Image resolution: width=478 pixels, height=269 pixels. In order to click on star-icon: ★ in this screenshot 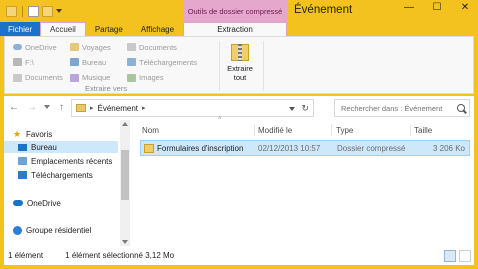, I will do `click(17, 133)`.